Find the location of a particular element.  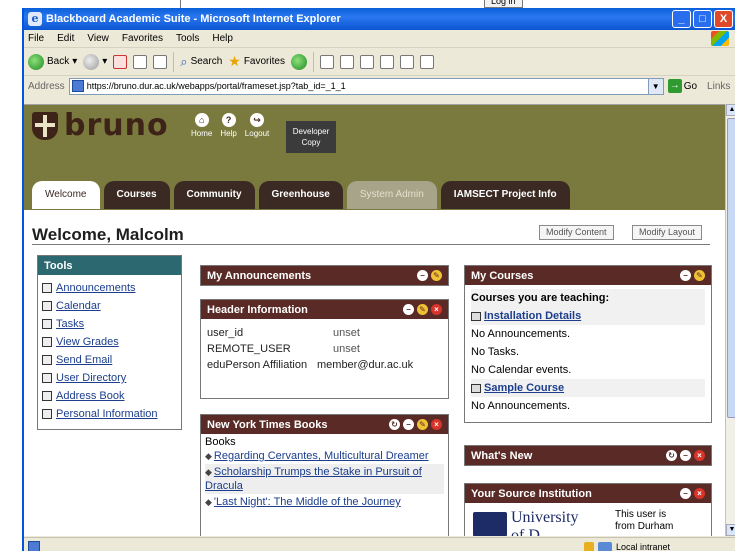

favorites-label: Favorites is located at coordinates (264, 61).